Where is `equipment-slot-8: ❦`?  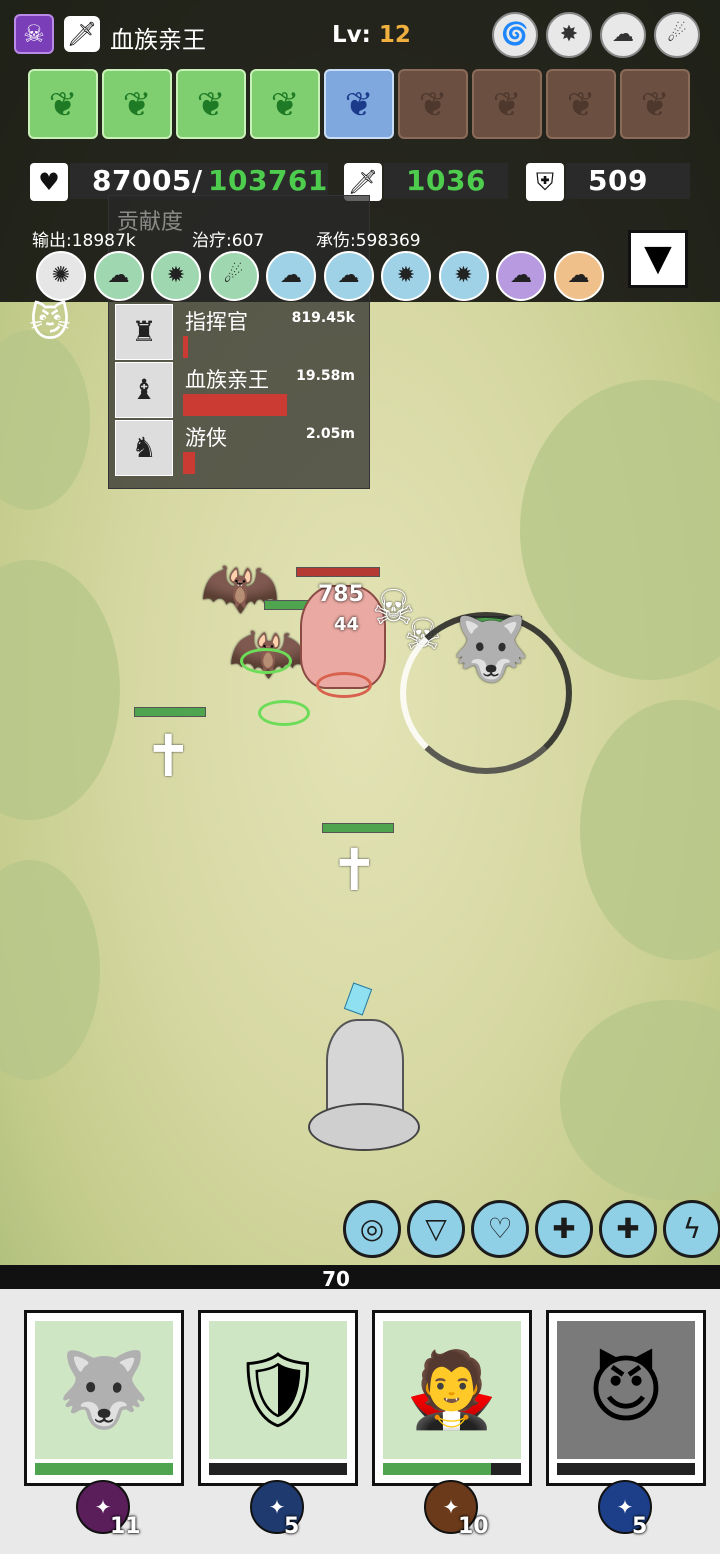
equipment-slot-8: ❦ is located at coordinates (581, 104).